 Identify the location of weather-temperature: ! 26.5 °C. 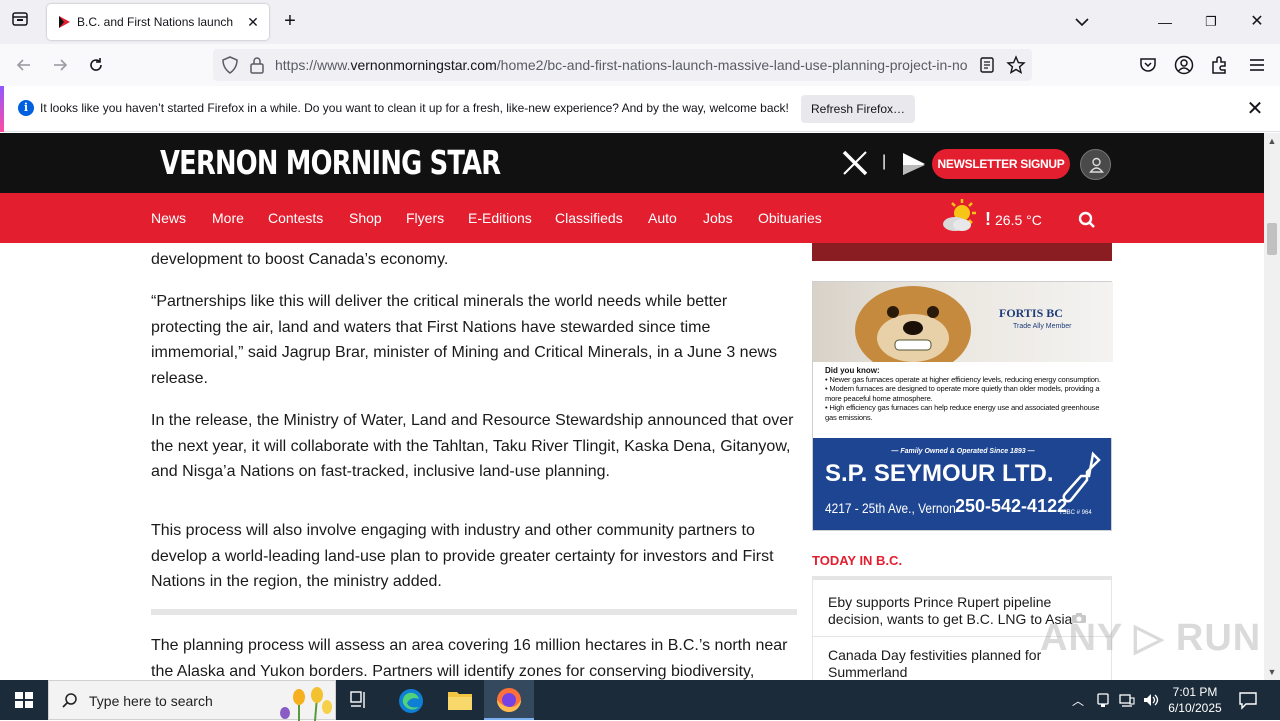
(1013, 219).